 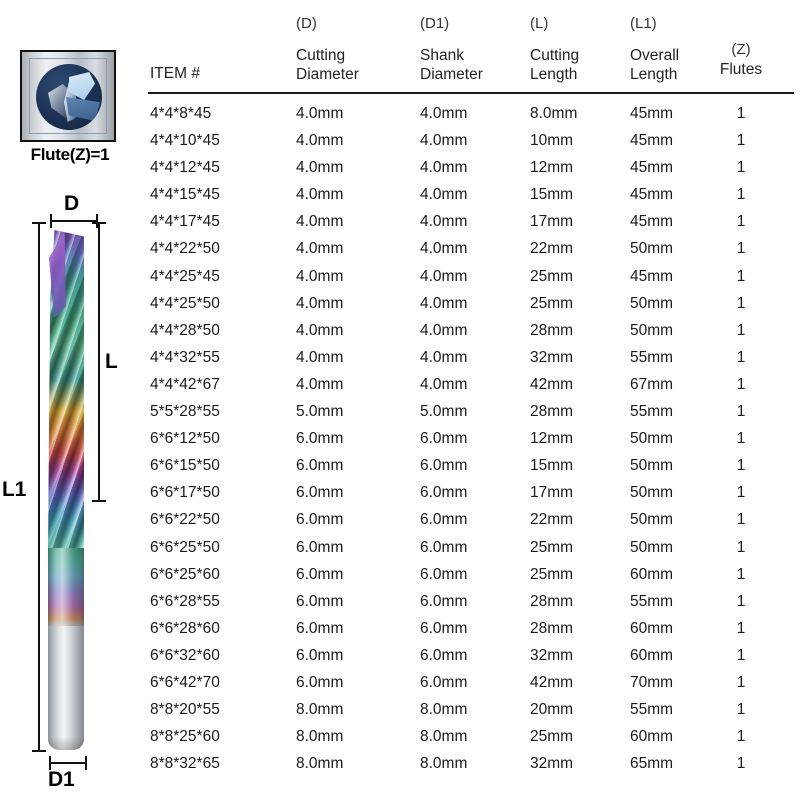 What do you see at coordinates (320, 710) in the screenshot?
I see `cell-cutting-diameter: 8.0mm` at bounding box center [320, 710].